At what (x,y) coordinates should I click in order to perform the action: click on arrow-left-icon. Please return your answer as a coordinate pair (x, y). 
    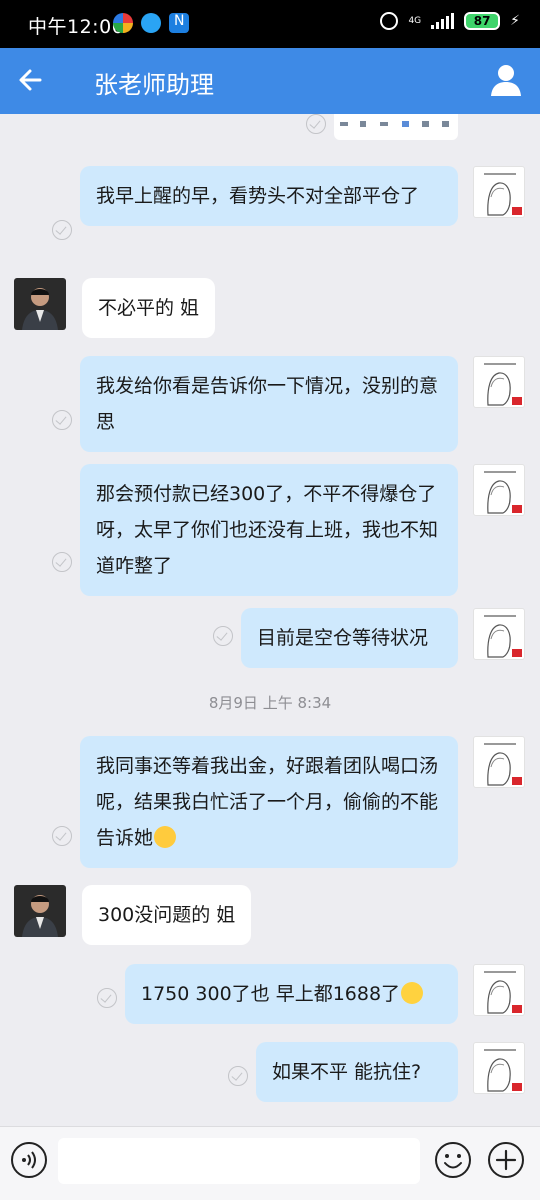
    Looking at the image, I should click on (30, 80).